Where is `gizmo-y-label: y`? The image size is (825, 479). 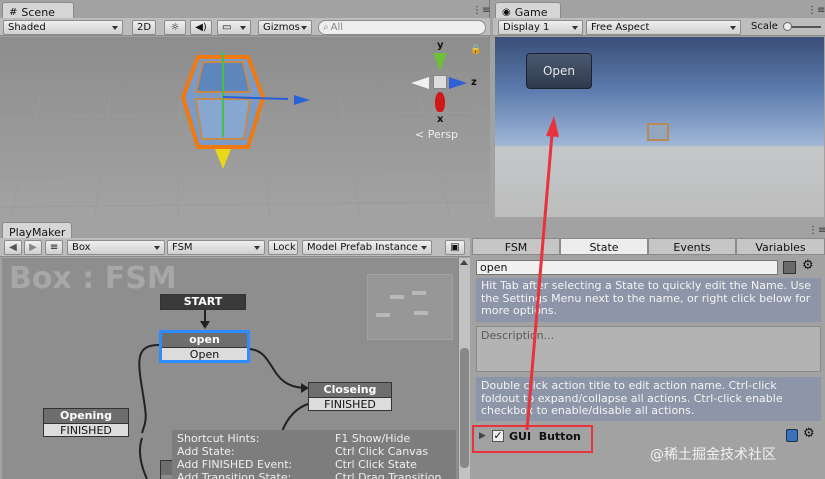
gizmo-y-label: y is located at coordinates (440, 45).